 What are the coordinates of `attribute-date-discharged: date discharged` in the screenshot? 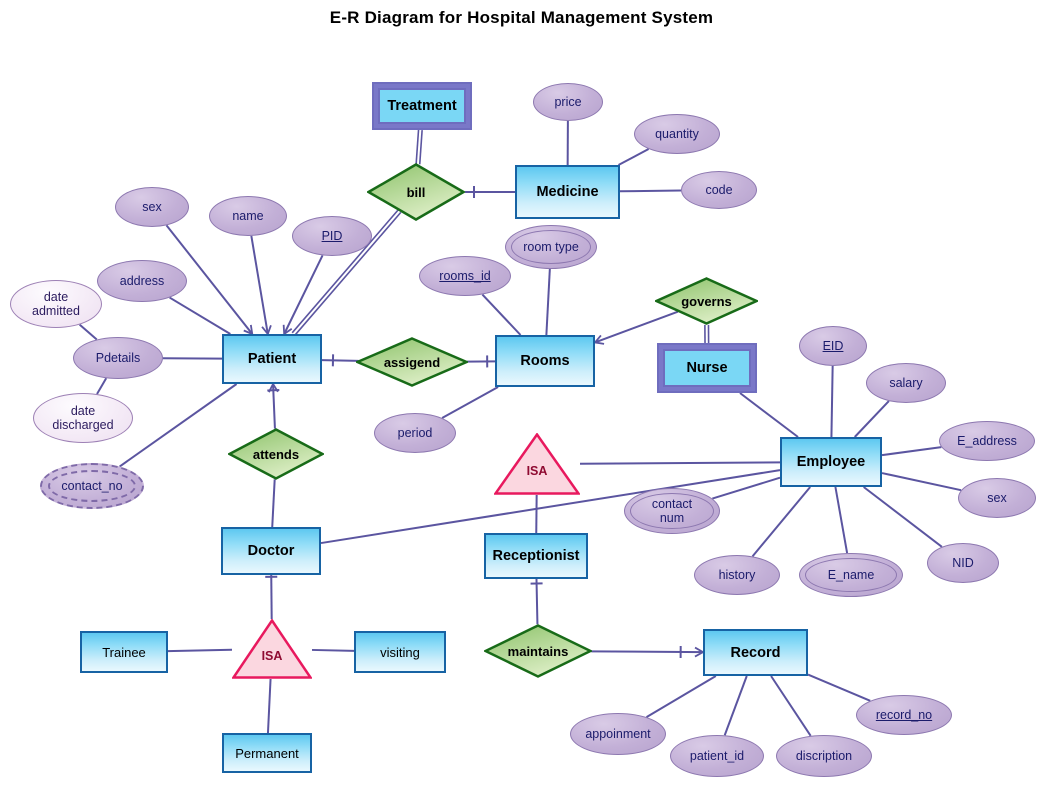 It's located at (83, 418).